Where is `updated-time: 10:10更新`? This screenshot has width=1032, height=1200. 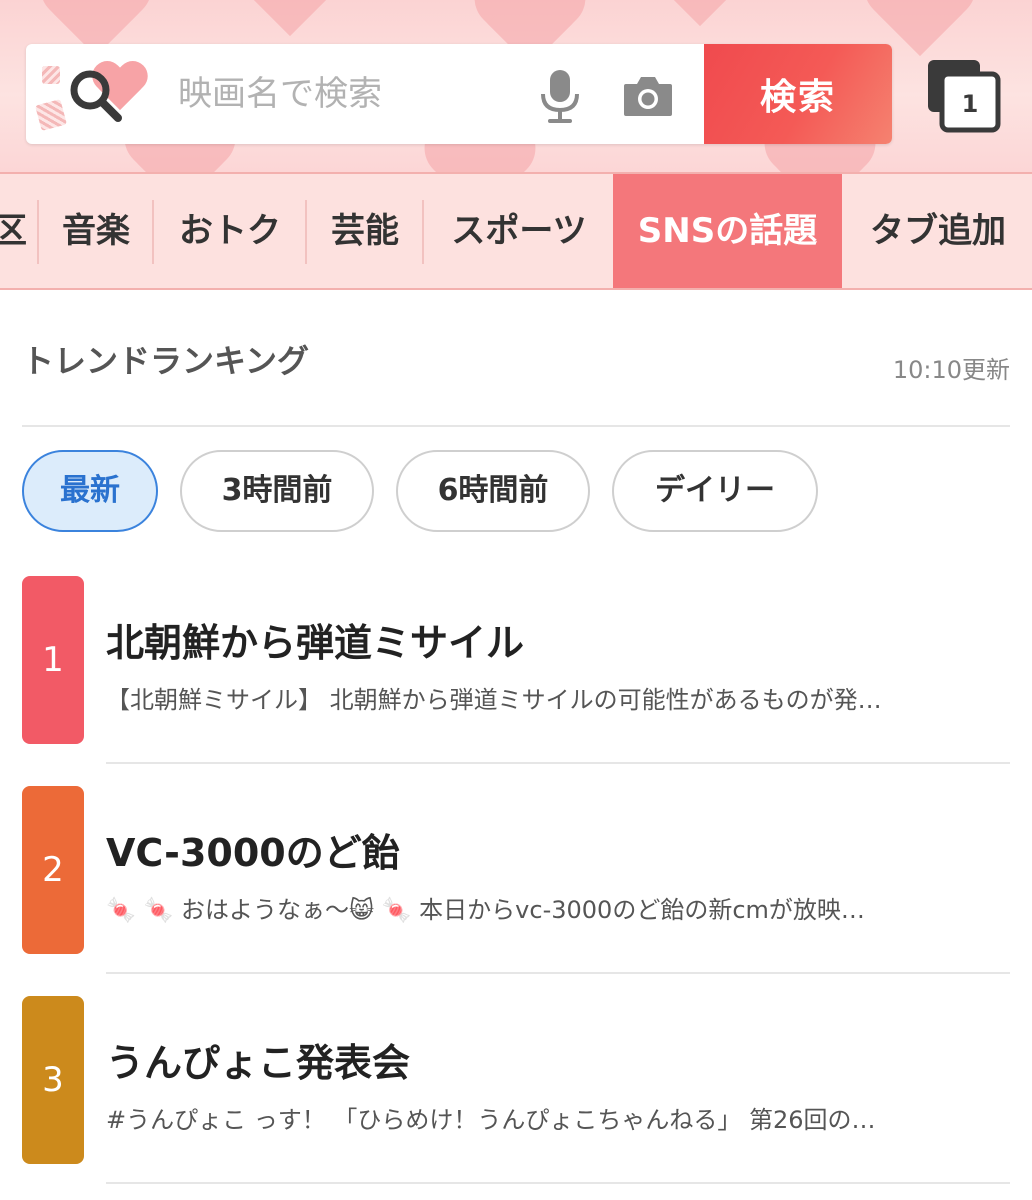
updated-time: 10:10更新 is located at coordinates (951, 370).